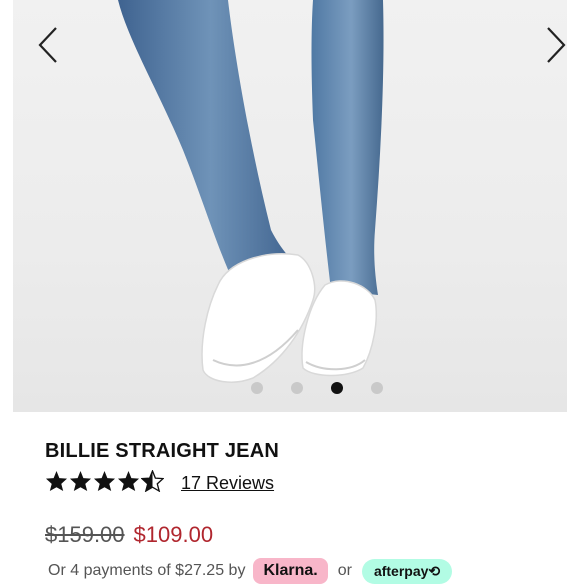 The height and width of the screenshot is (584, 580). Describe the element at coordinates (290, 389) in the screenshot. I see `image-pagination-dots` at that location.